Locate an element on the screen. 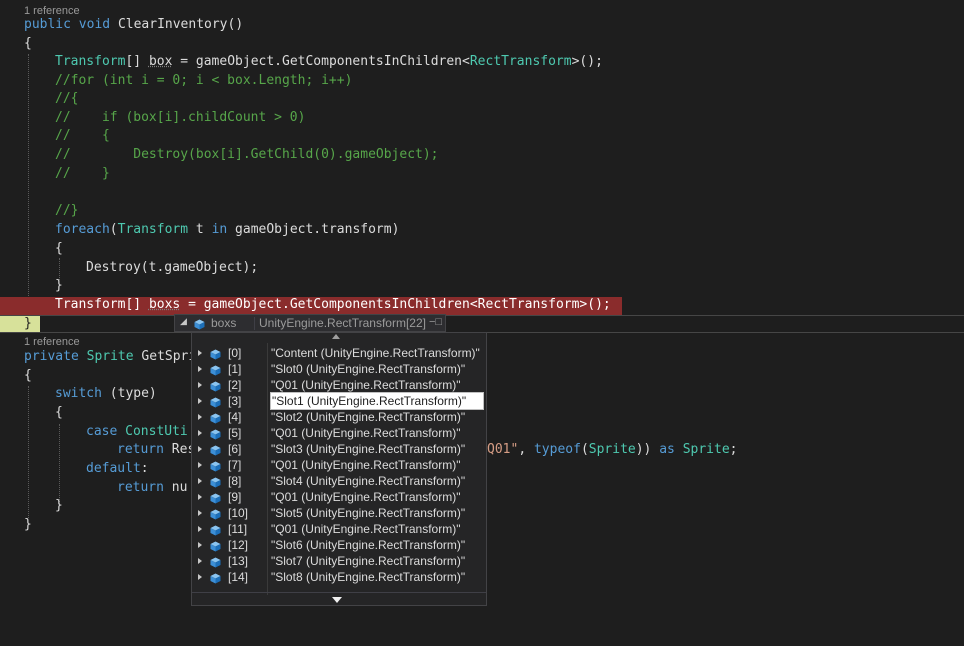 The height and width of the screenshot is (646, 964). datatip-header: ◢ boxs UnityEngine.RectTransform[22] −□ is located at coordinates (310, 323).